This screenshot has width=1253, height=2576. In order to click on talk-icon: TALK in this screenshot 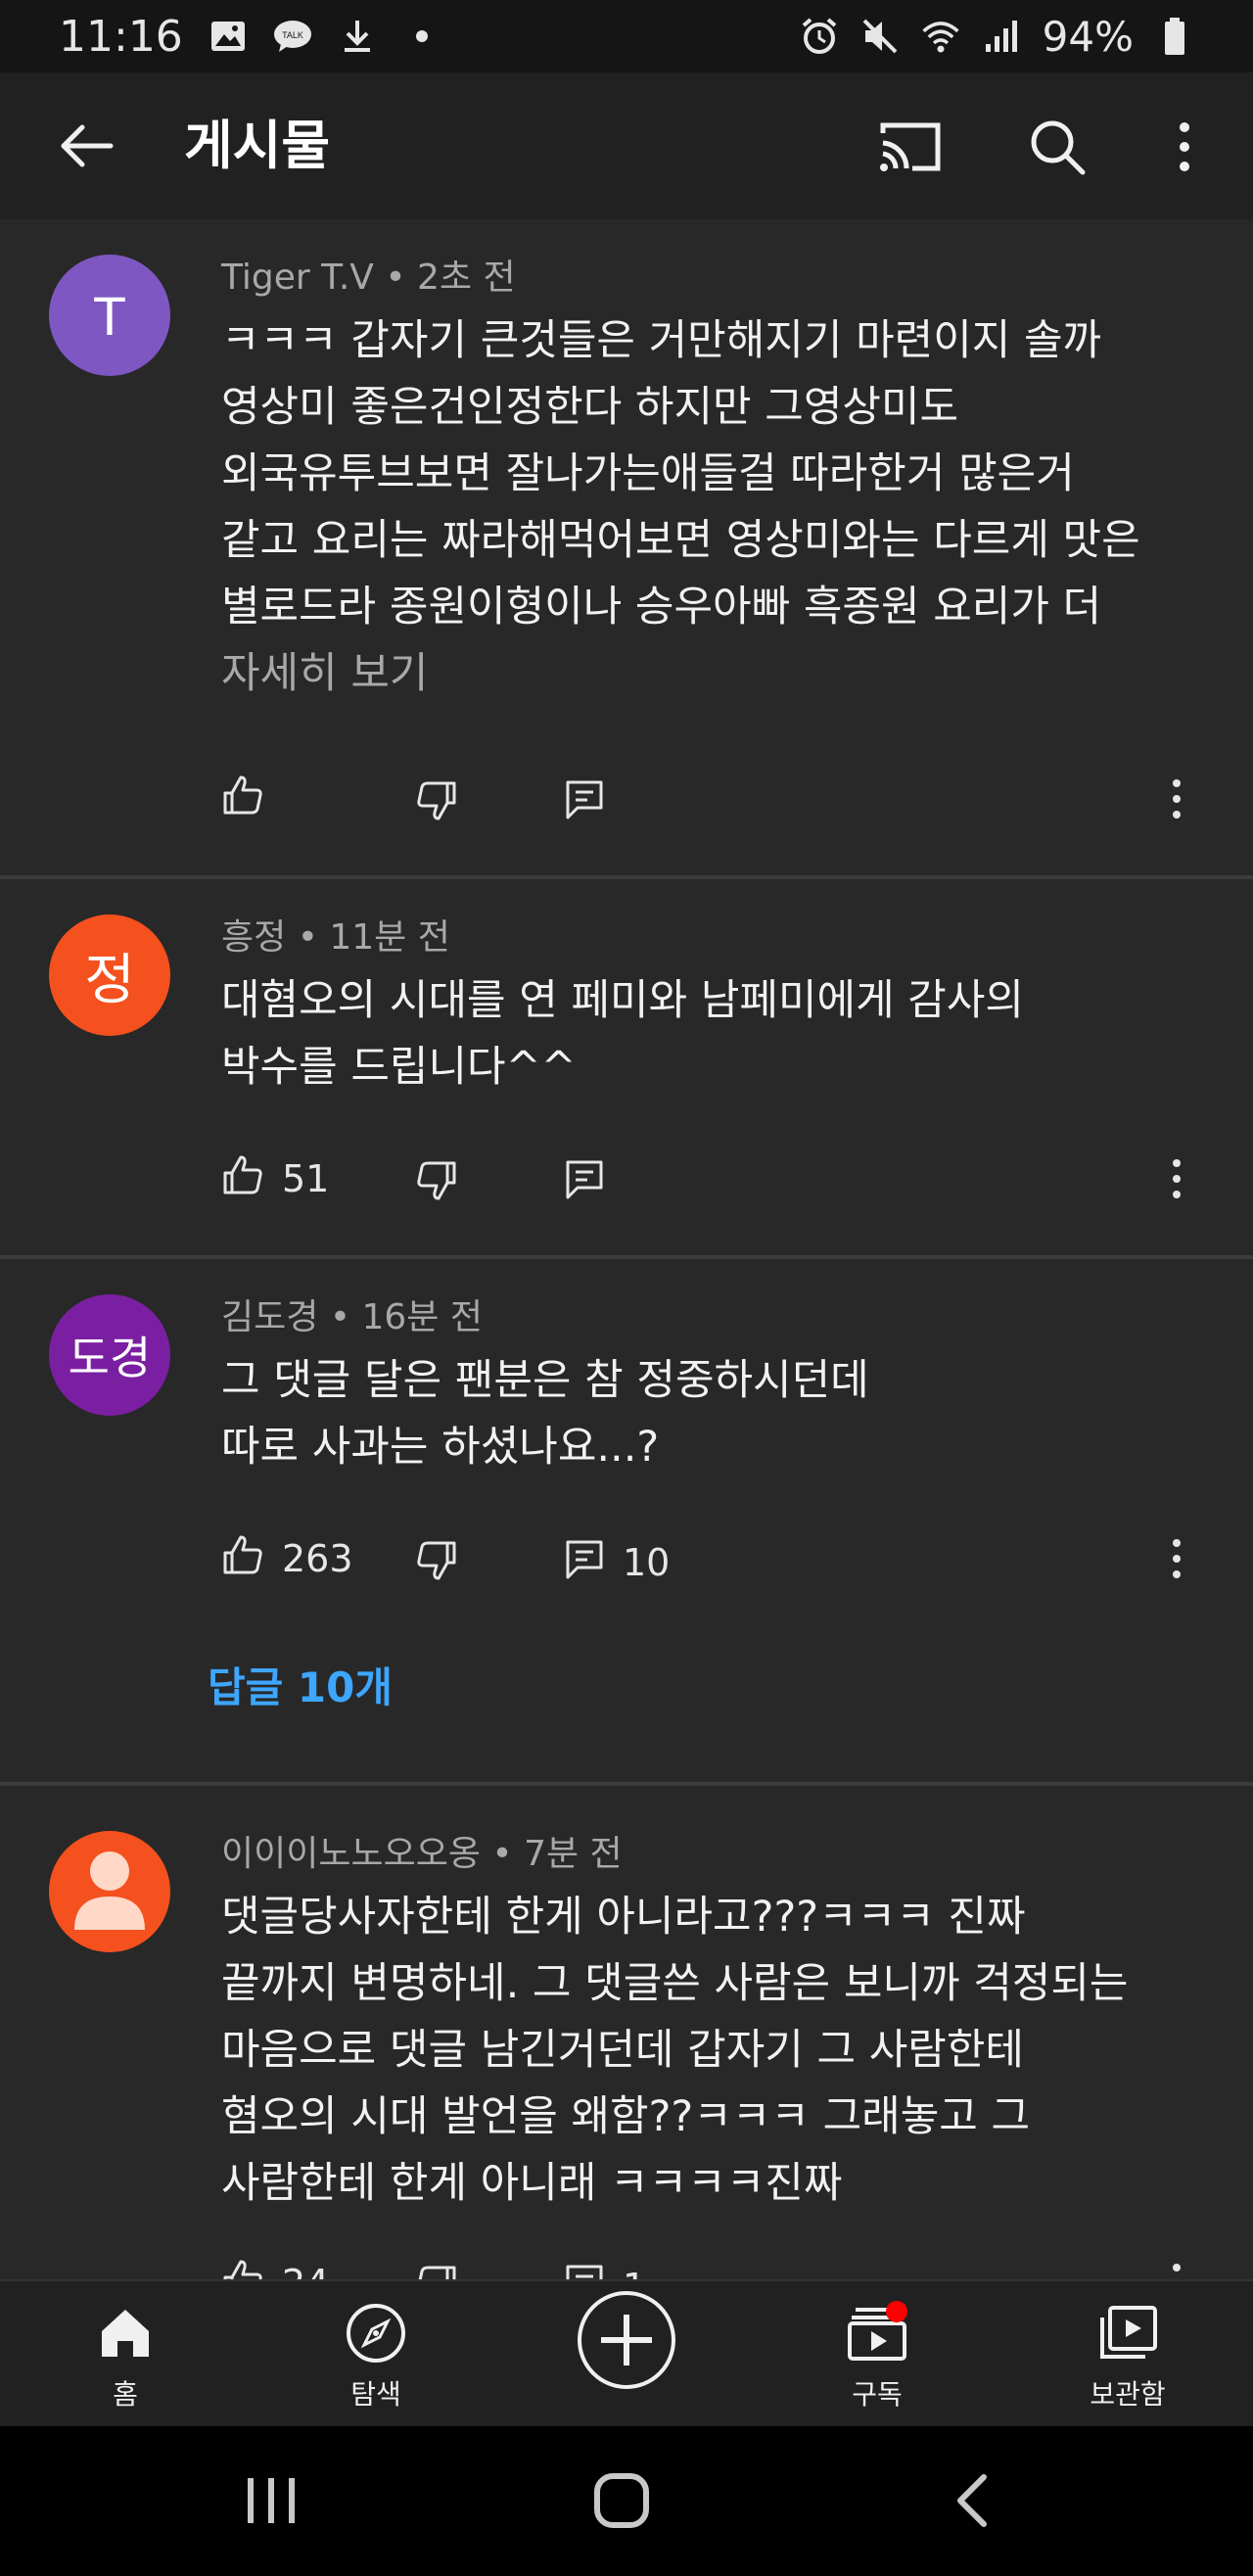, I will do `click(292, 36)`.